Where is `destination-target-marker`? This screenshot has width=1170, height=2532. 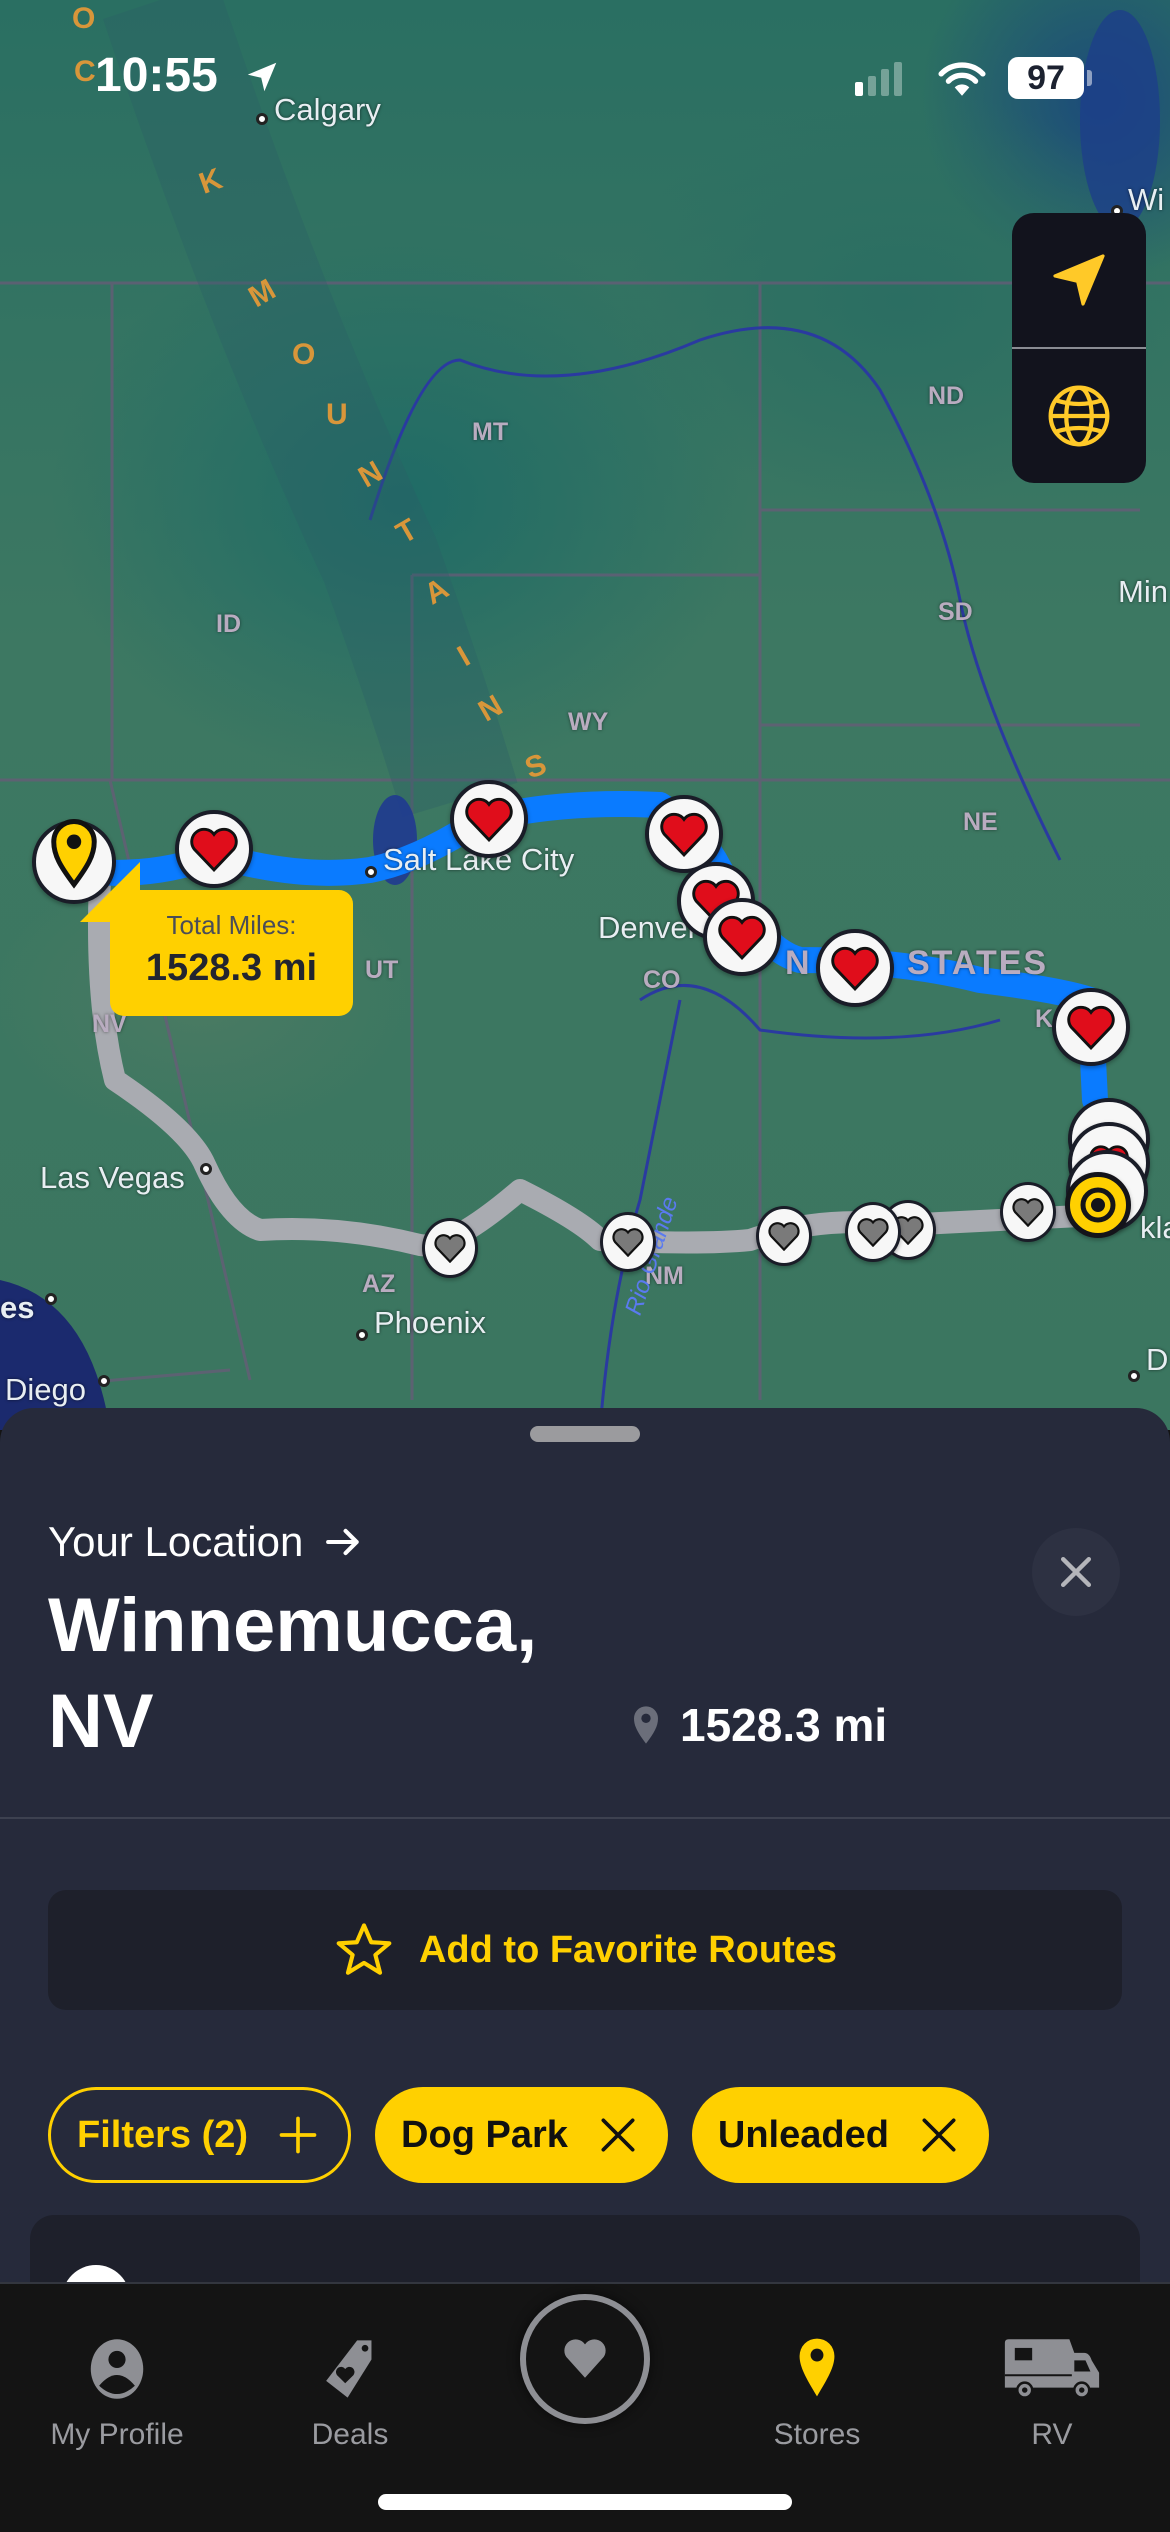 destination-target-marker is located at coordinates (1098, 1205).